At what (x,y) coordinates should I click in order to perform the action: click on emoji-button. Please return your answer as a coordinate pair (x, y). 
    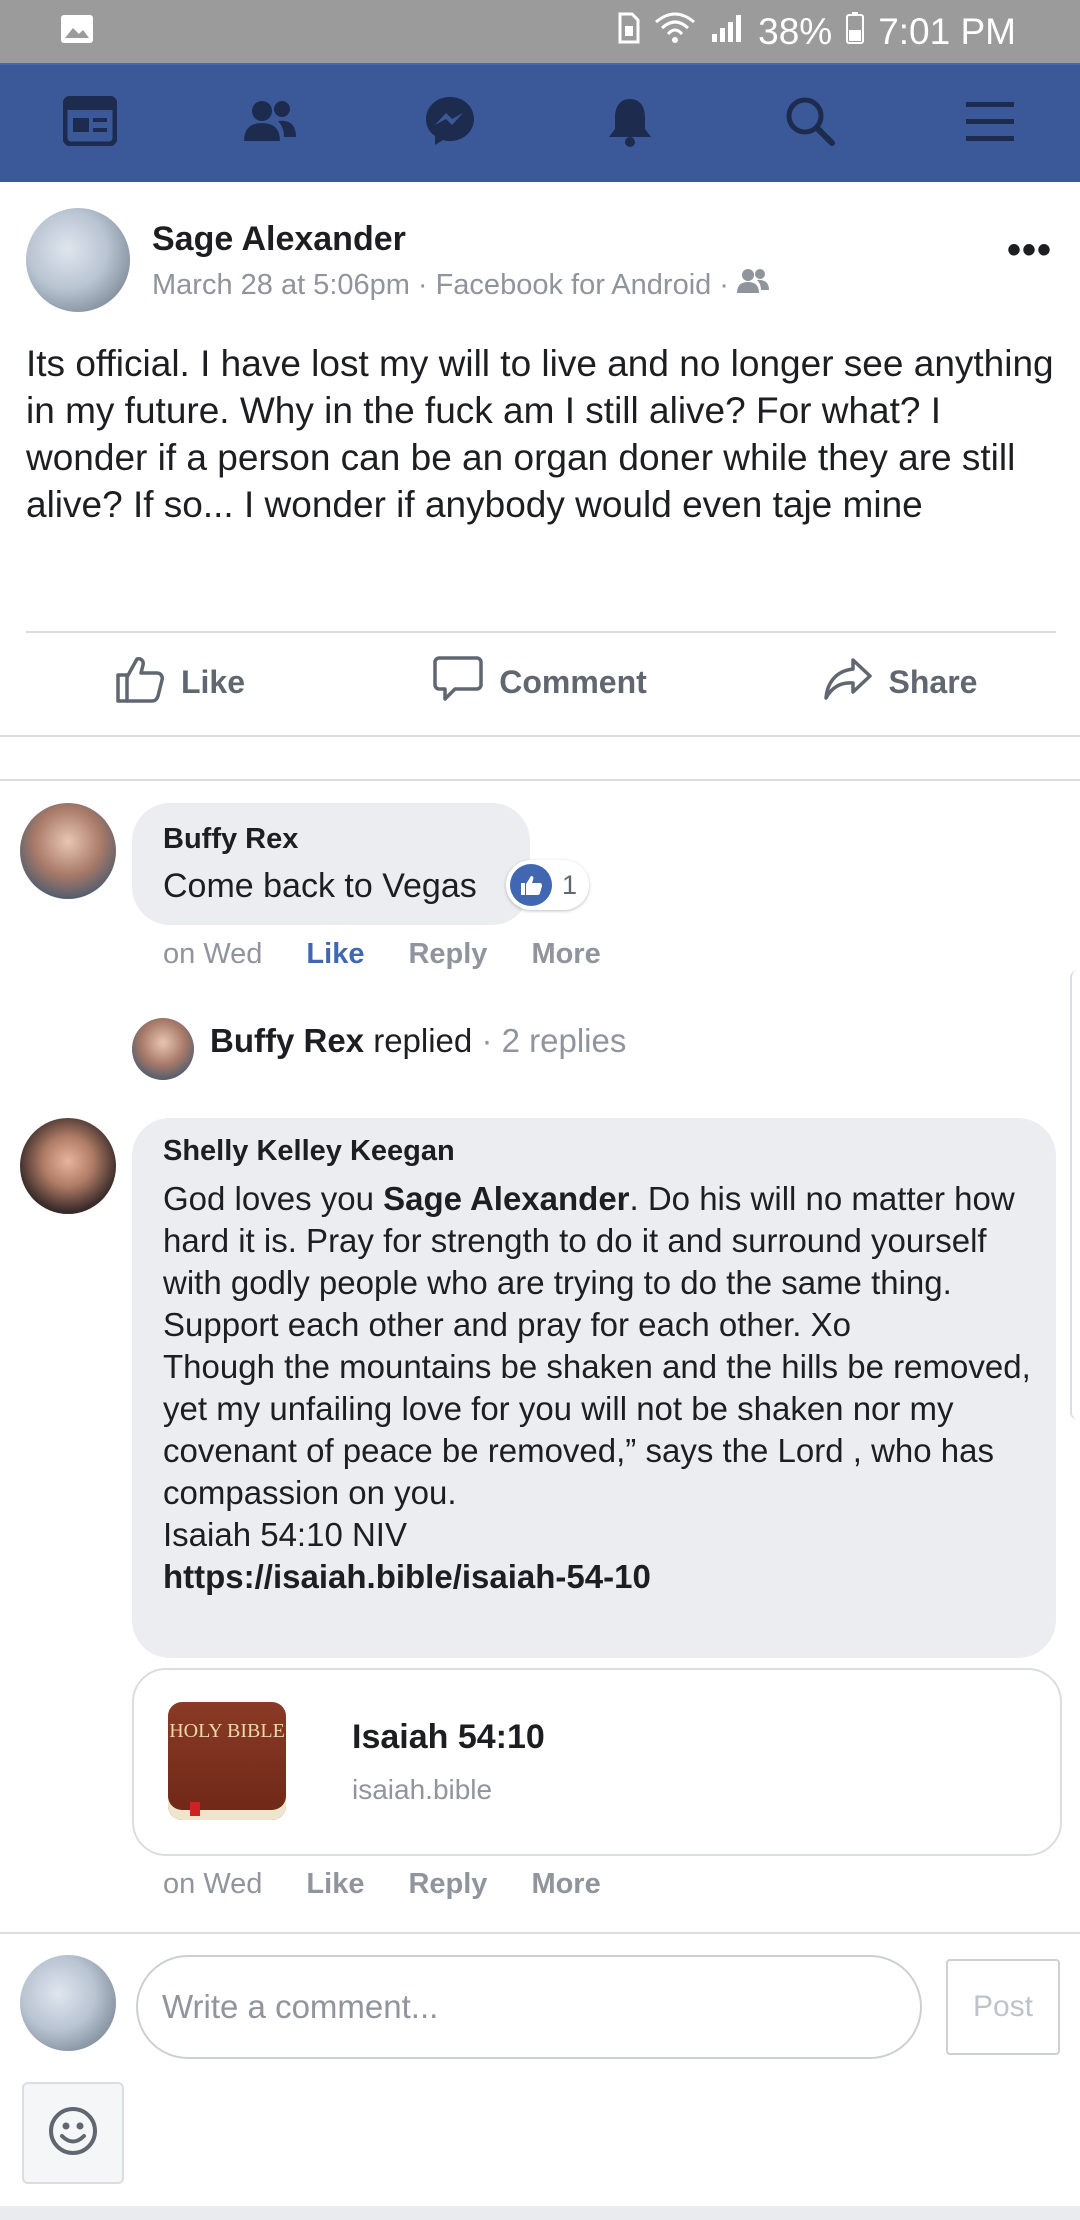
    Looking at the image, I should click on (73, 2133).